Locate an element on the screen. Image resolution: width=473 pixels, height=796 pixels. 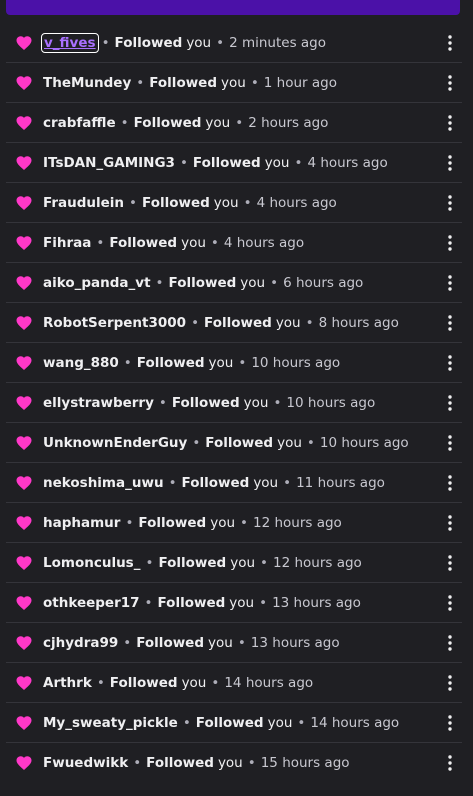
activity-text: Fwuedwikk • Followed you • 15 hours ago is located at coordinates (196, 763).